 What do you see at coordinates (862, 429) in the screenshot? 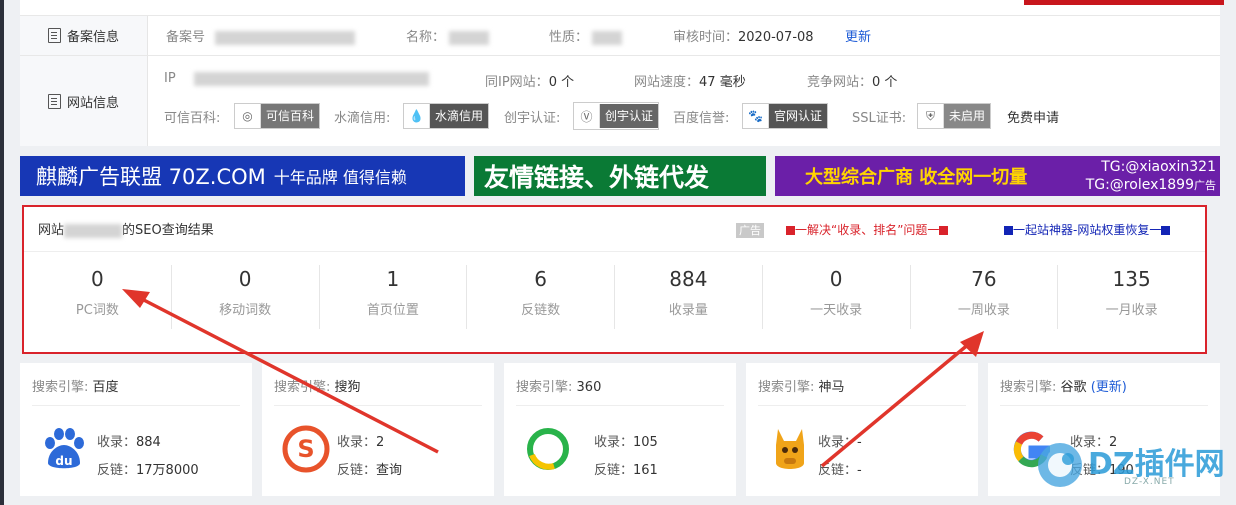
I see `engine-card-shenma: 搜索引擎: 神马 收录：- 反链：-` at bounding box center [862, 429].